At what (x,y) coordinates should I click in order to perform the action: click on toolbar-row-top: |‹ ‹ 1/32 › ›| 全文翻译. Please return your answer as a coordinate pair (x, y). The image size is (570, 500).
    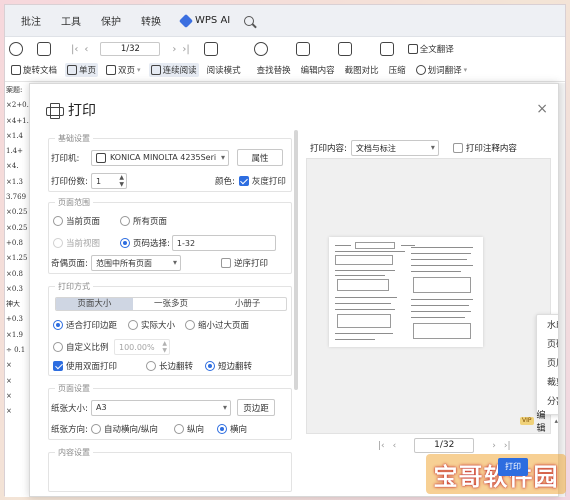
    Looking at the image, I should click on (232, 49).